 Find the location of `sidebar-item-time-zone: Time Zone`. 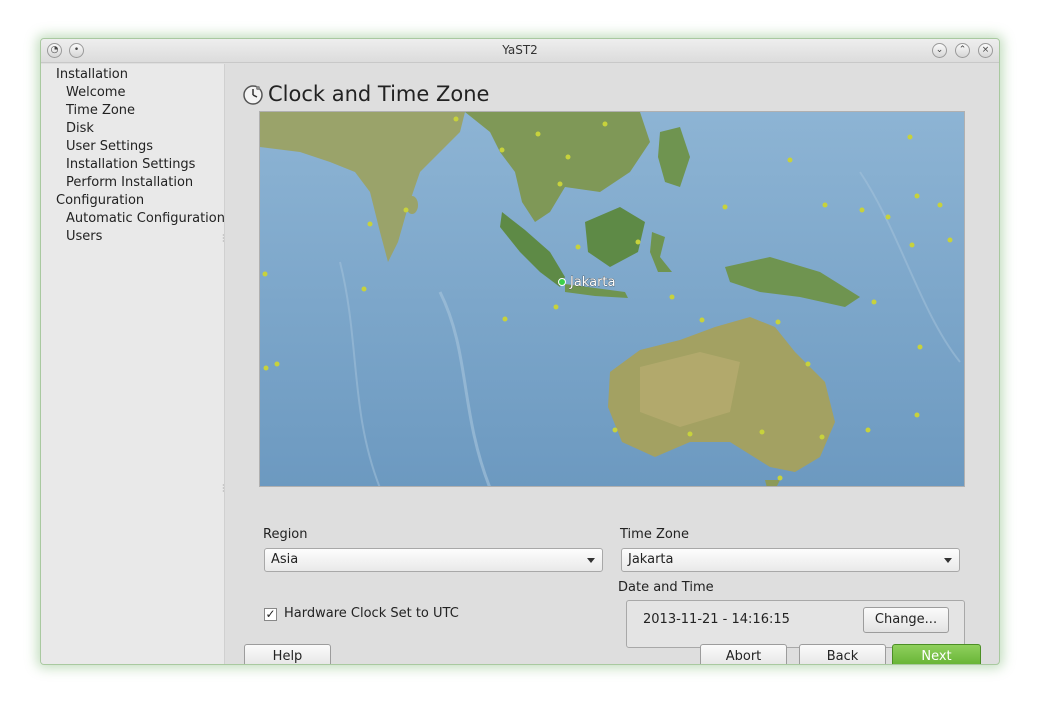

sidebar-item-time-zone: Time Zone is located at coordinates (101, 110).